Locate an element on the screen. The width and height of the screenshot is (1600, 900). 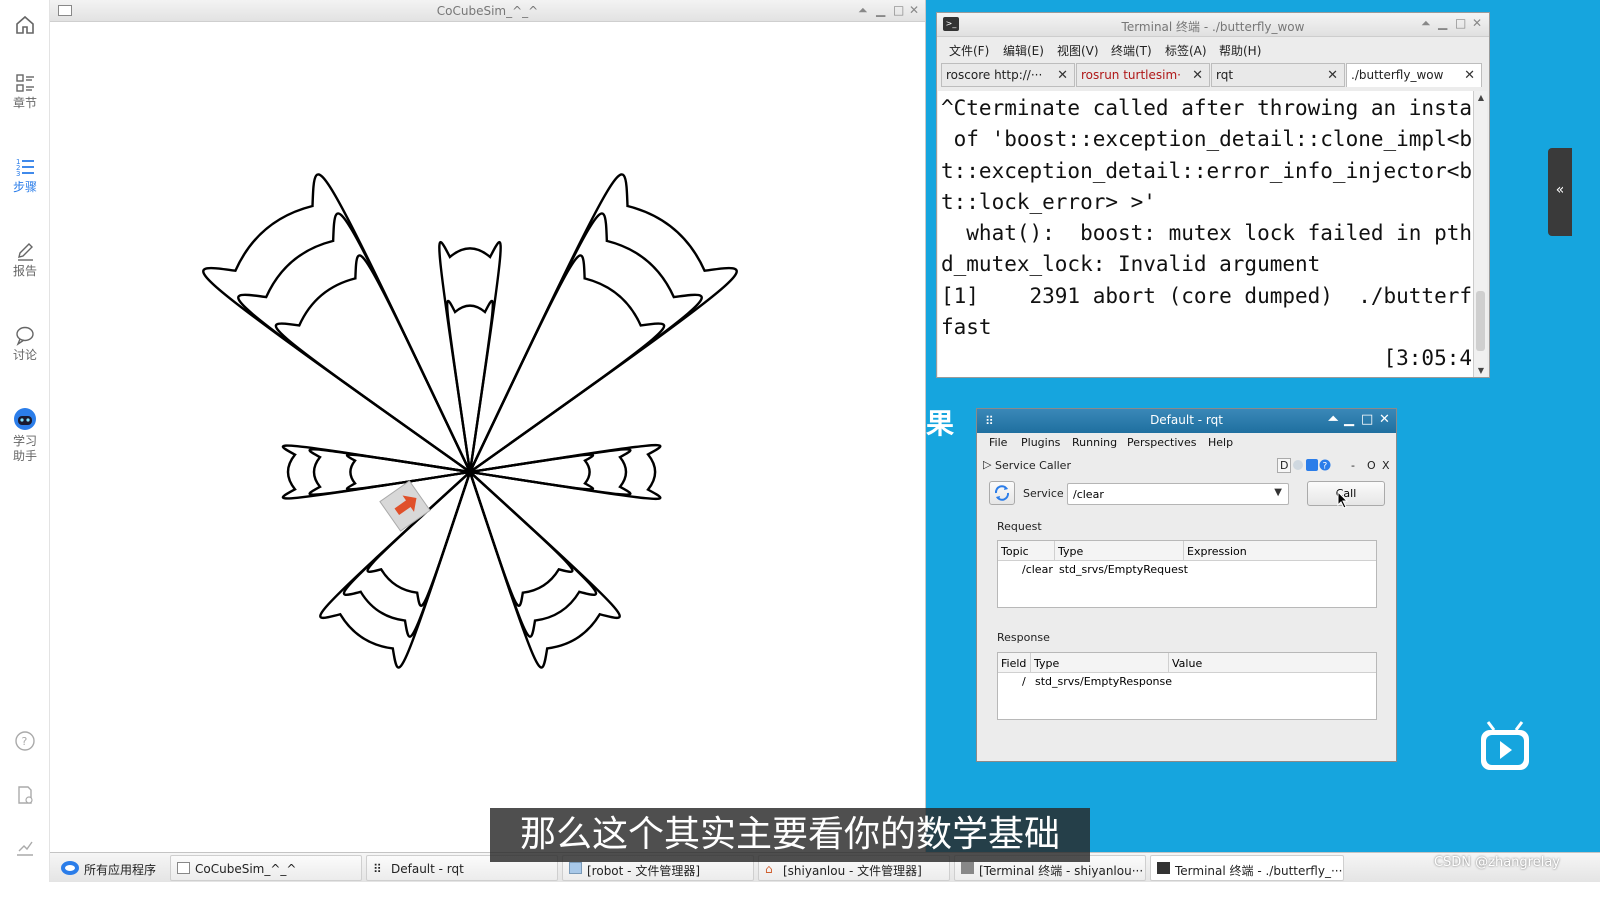
chat-icon is located at coordinates (25, 336).